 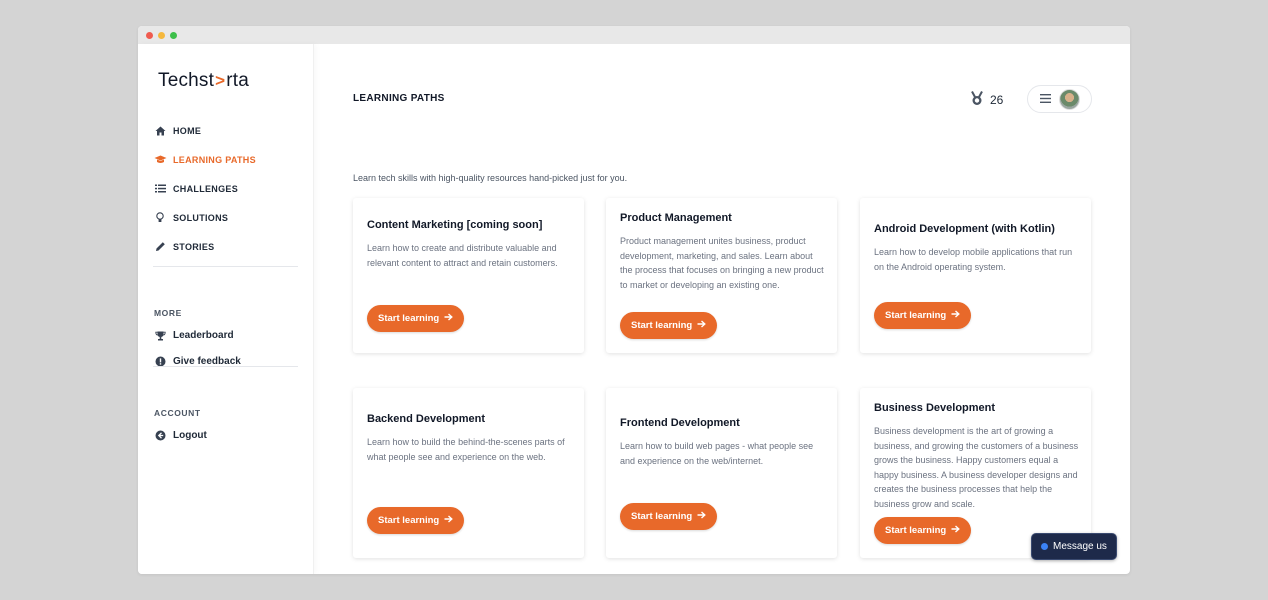 What do you see at coordinates (160, 246) in the screenshot?
I see `pencil-icon` at bounding box center [160, 246].